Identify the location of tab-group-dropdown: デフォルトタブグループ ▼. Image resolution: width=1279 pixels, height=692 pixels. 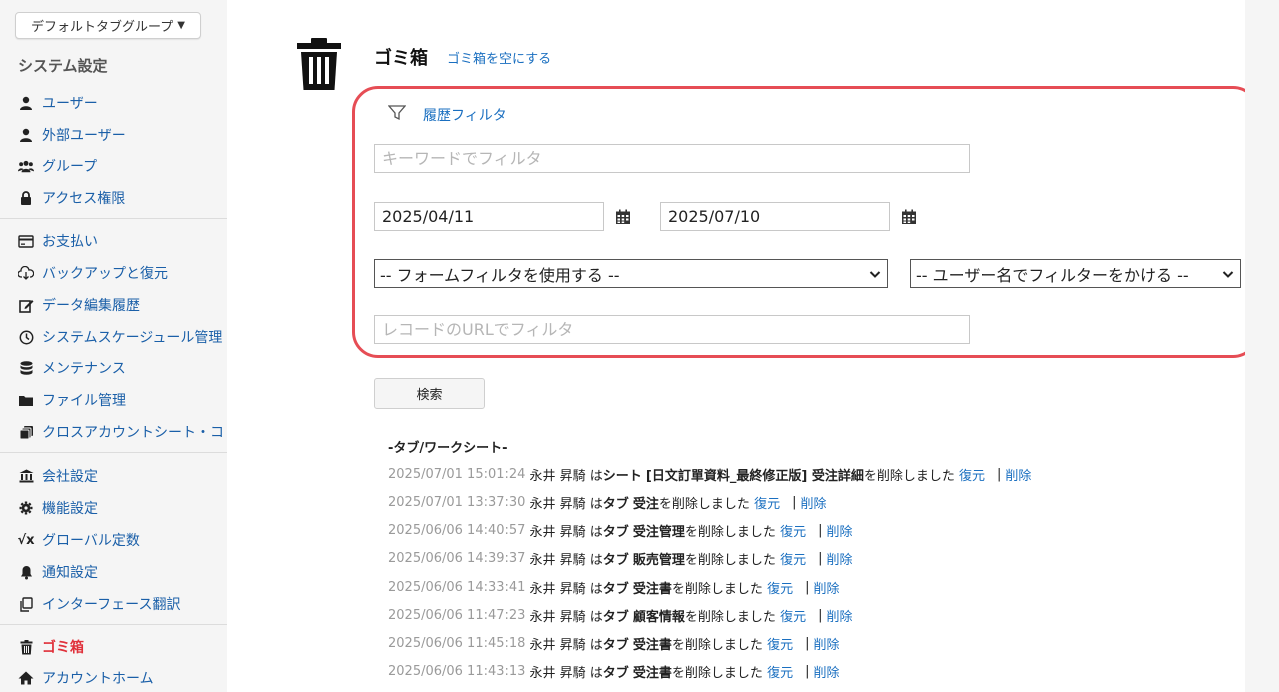
(108, 25).